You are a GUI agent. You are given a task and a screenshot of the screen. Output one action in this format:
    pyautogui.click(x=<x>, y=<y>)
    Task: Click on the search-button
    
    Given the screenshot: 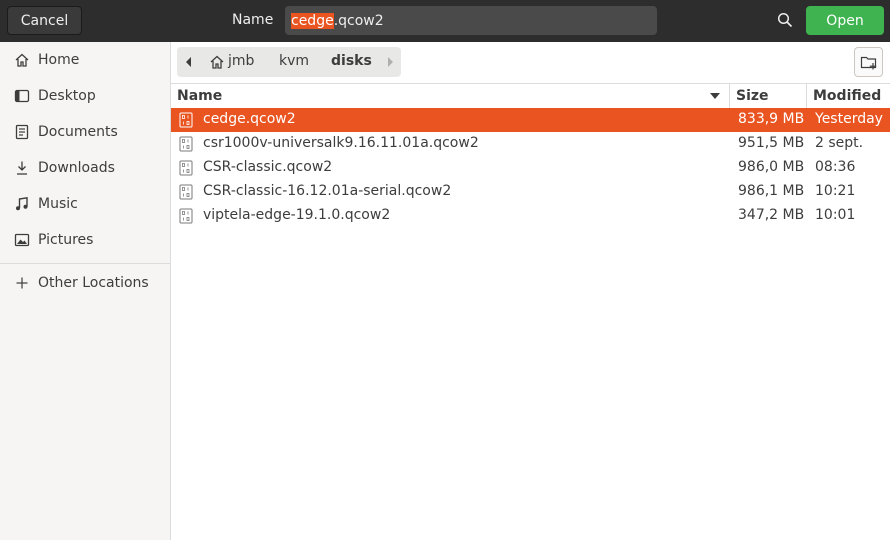 What is the action you would take?
    pyautogui.click(x=785, y=20)
    